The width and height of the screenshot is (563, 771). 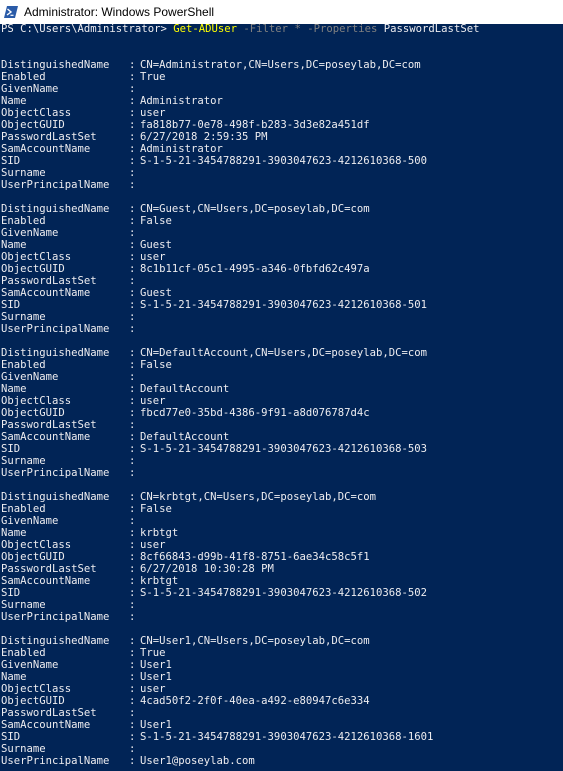 What do you see at coordinates (281, 12) in the screenshot?
I see `title-bar: Administrator: Windows PowerShell` at bounding box center [281, 12].